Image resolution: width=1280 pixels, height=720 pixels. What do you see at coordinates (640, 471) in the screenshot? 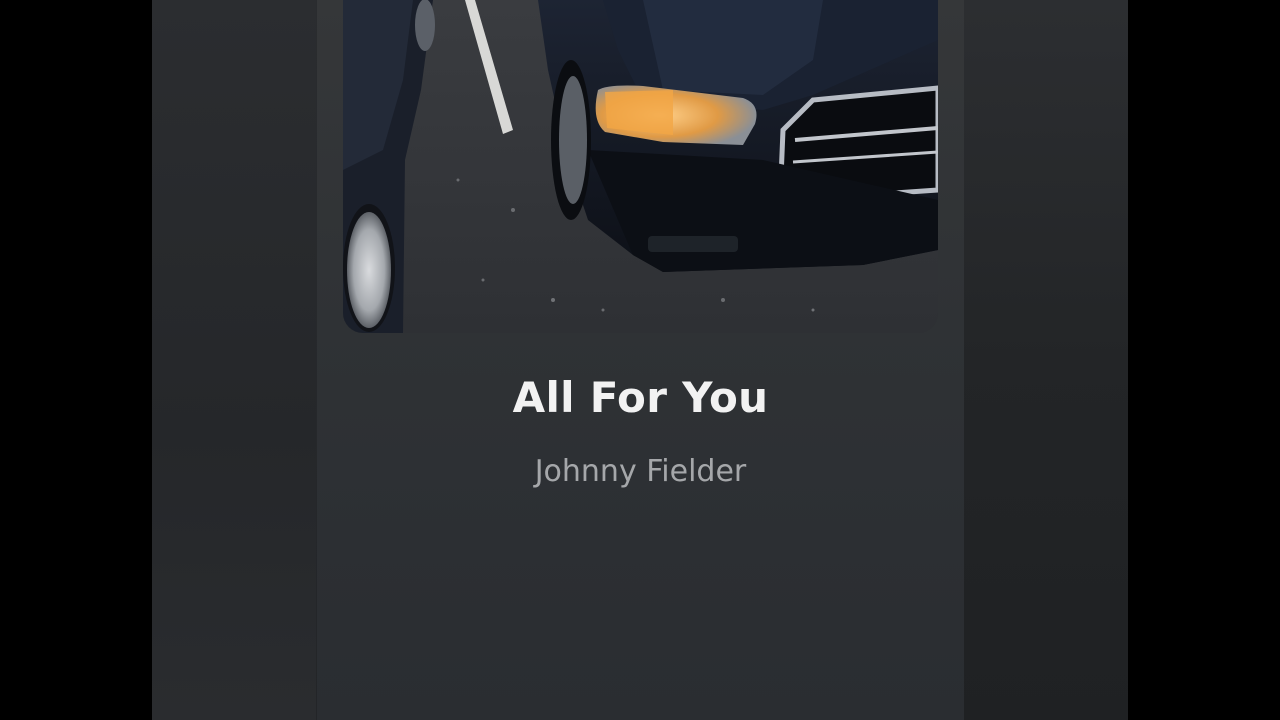
I see `track-artist: Johnny Fielder` at bounding box center [640, 471].